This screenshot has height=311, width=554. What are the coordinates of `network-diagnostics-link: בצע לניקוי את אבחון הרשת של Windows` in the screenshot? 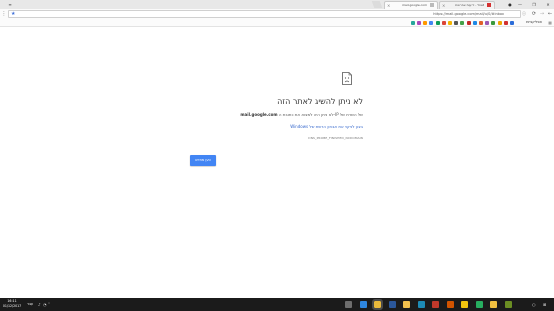 It's located at (326, 126).